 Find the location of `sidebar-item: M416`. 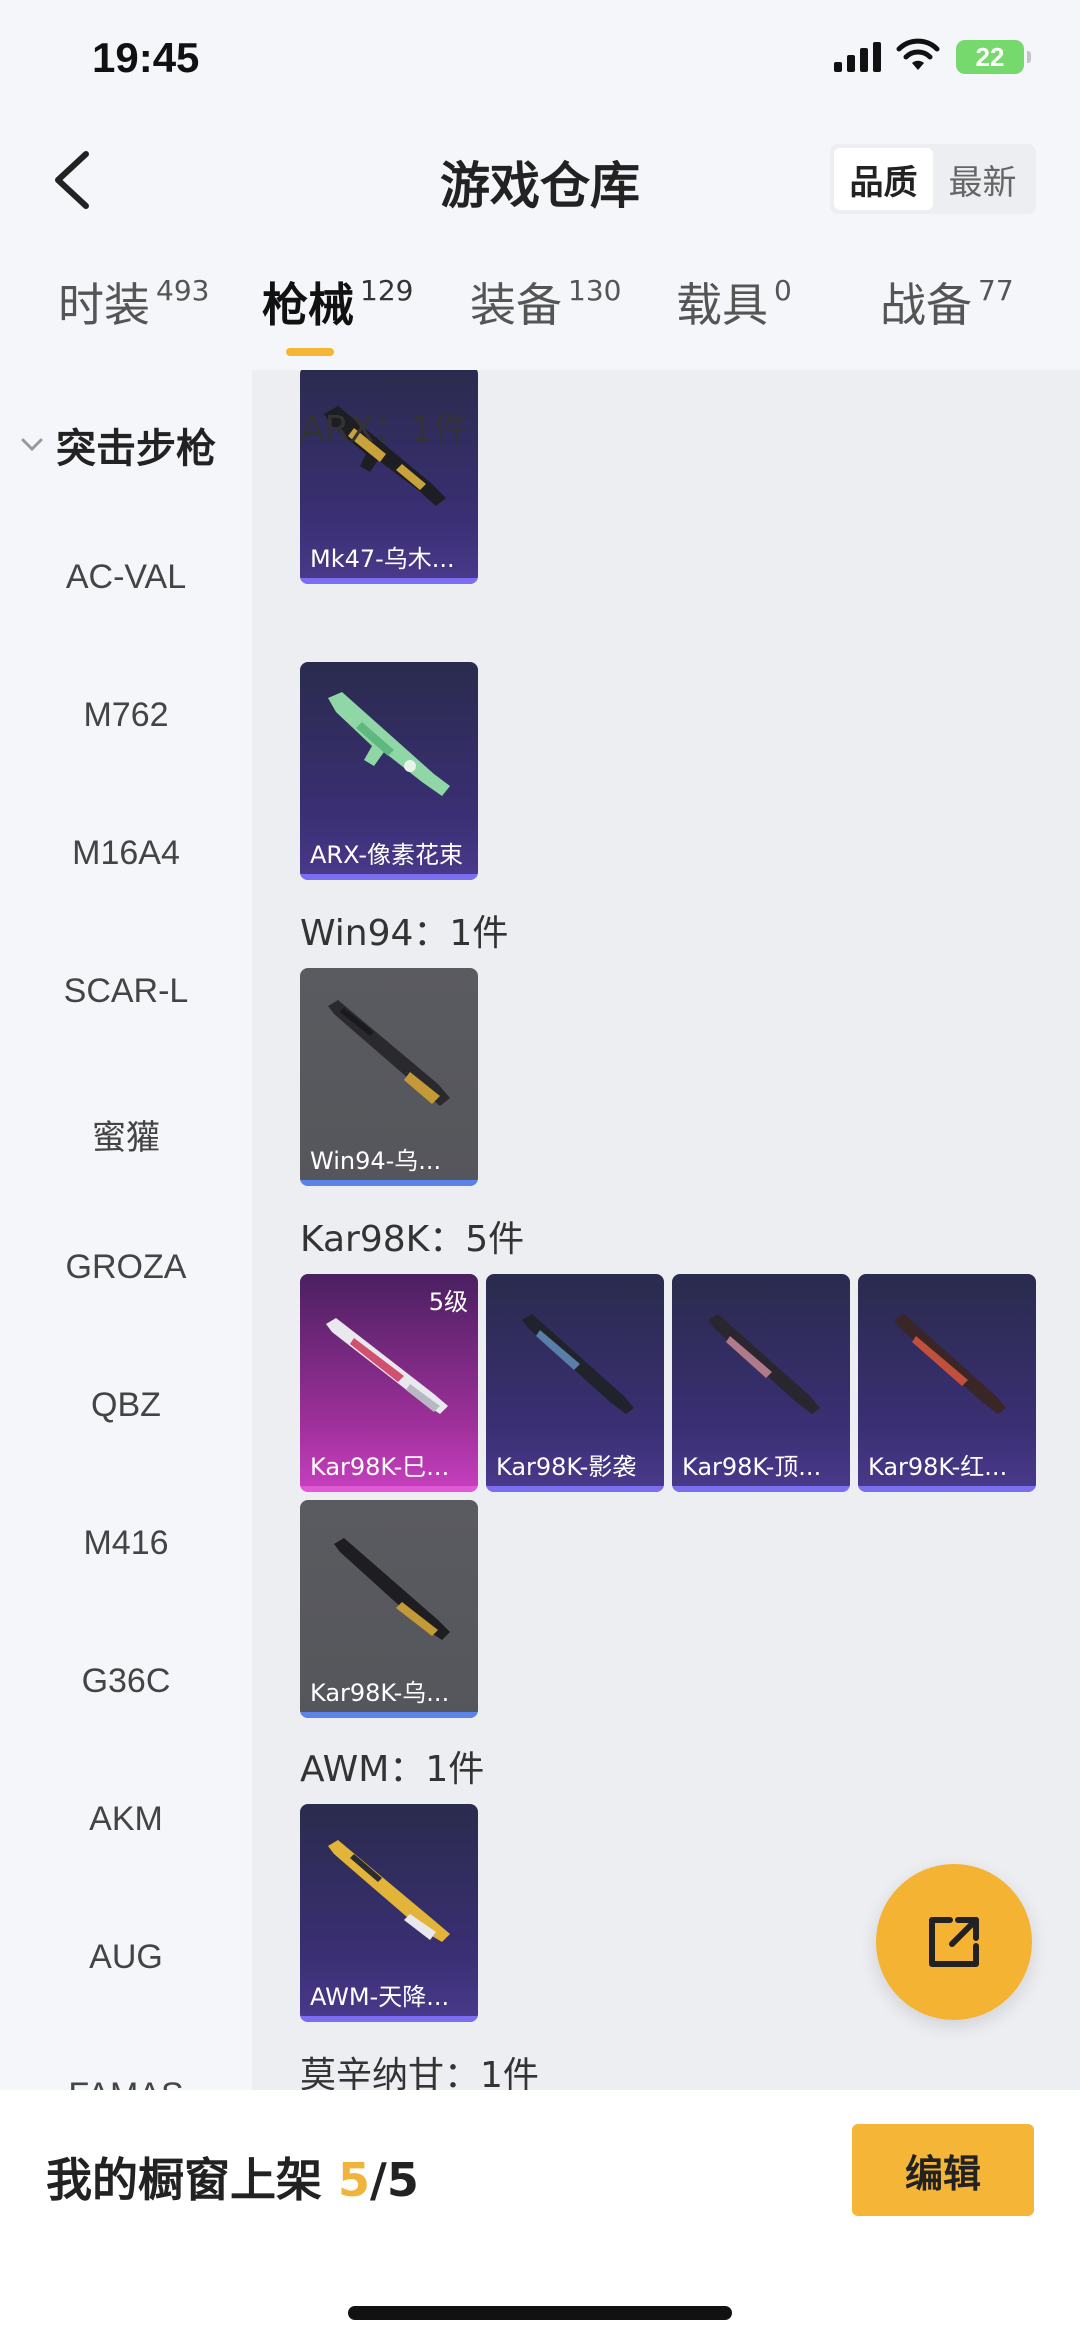

sidebar-item: M416 is located at coordinates (126, 1543).